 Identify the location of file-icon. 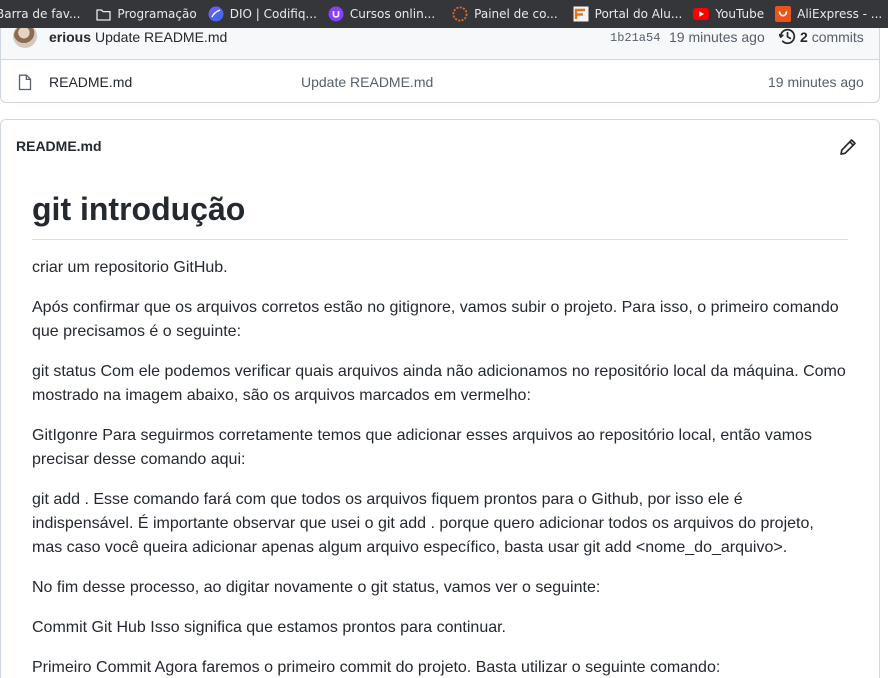
(25, 82).